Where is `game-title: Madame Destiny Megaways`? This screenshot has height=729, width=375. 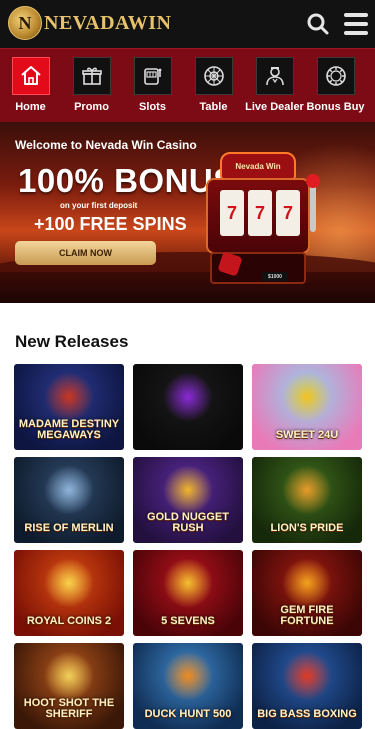
game-title: Madame Destiny Megaways is located at coordinates (69, 429).